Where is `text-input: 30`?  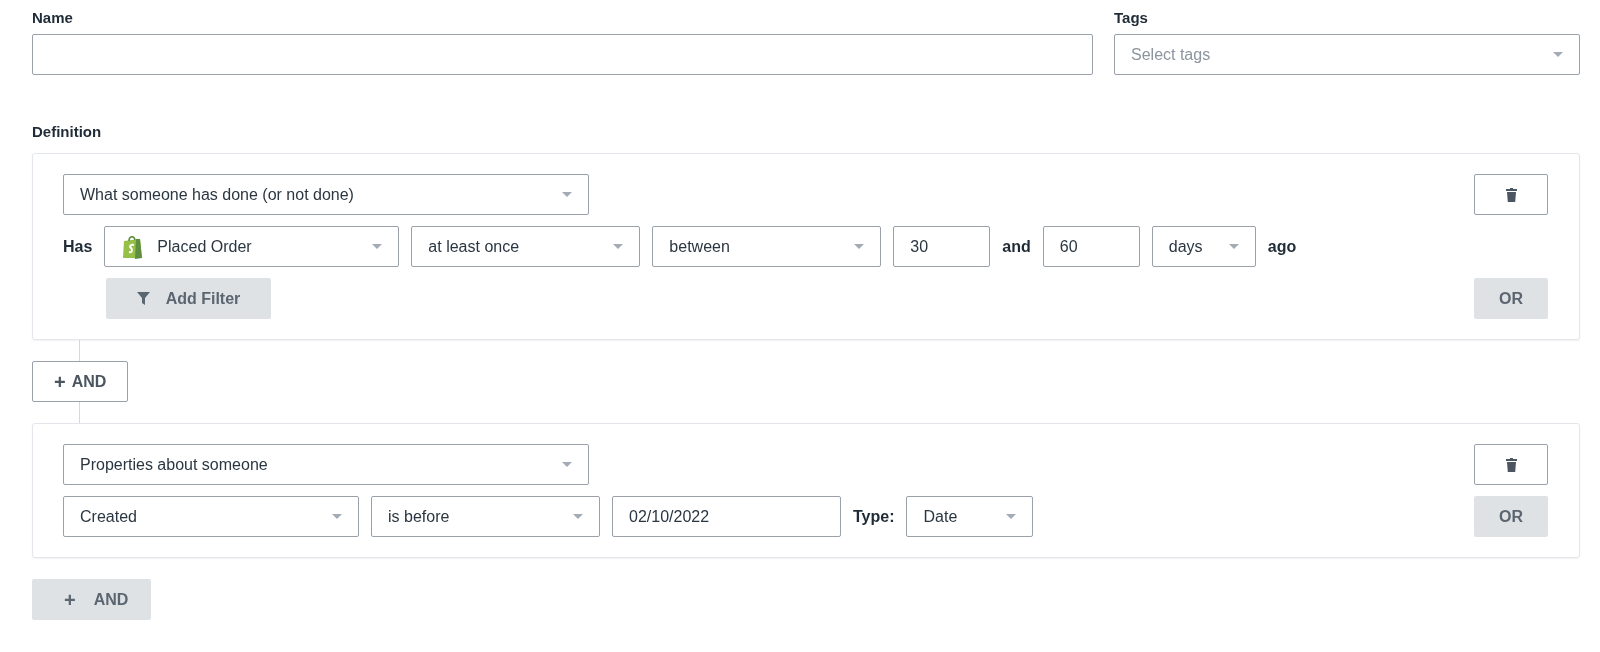
text-input: 30 is located at coordinates (942, 246).